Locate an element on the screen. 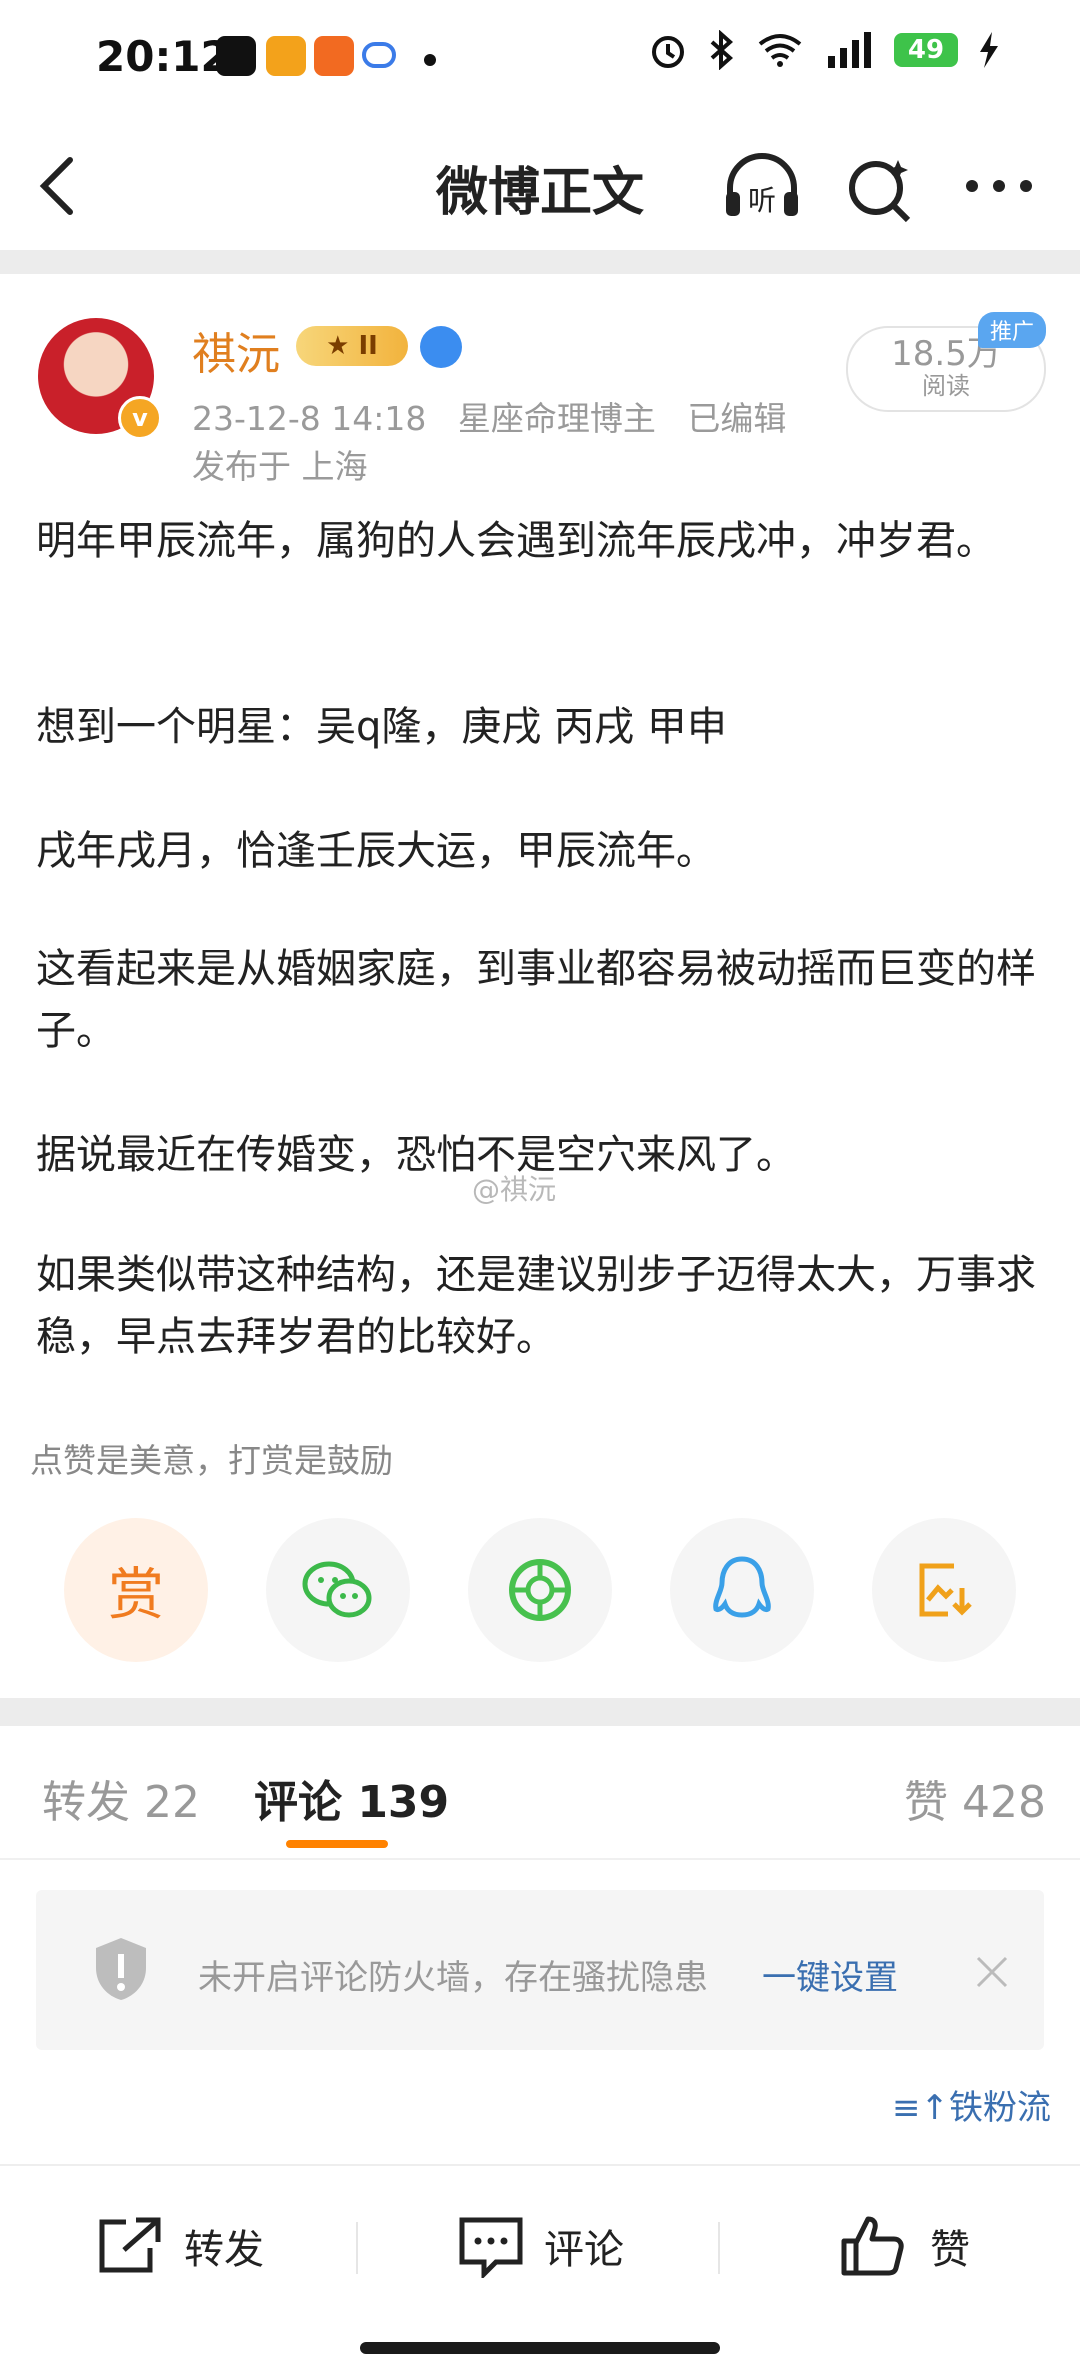 The width and height of the screenshot is (1080, 2374). close-icon is located at coordinates (992, 1972).